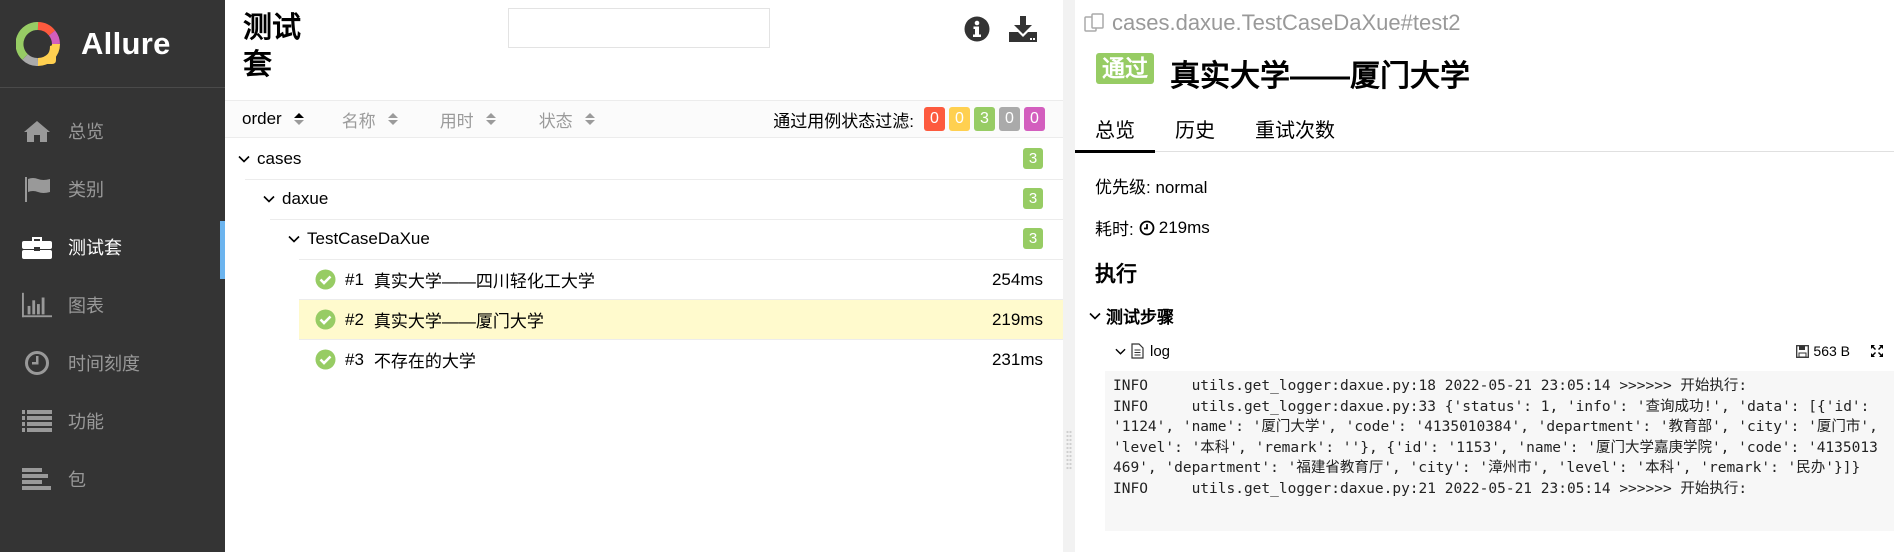 The image size is (1894, 552). Describe the element at coordinates (37, 421) in the screenshot. I see `list-icon` at that location.